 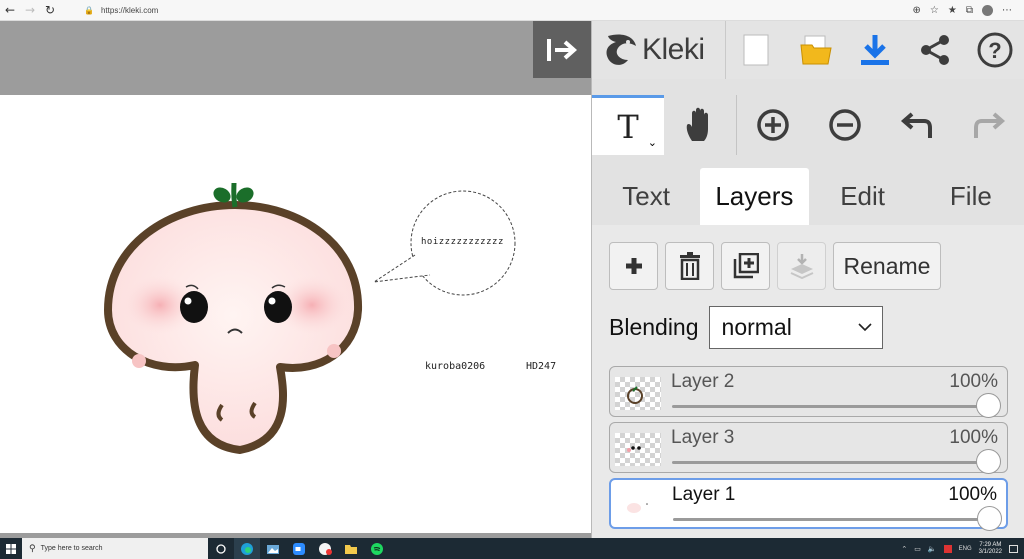 I want to click on hand-icon, so click(x=697, y=124).